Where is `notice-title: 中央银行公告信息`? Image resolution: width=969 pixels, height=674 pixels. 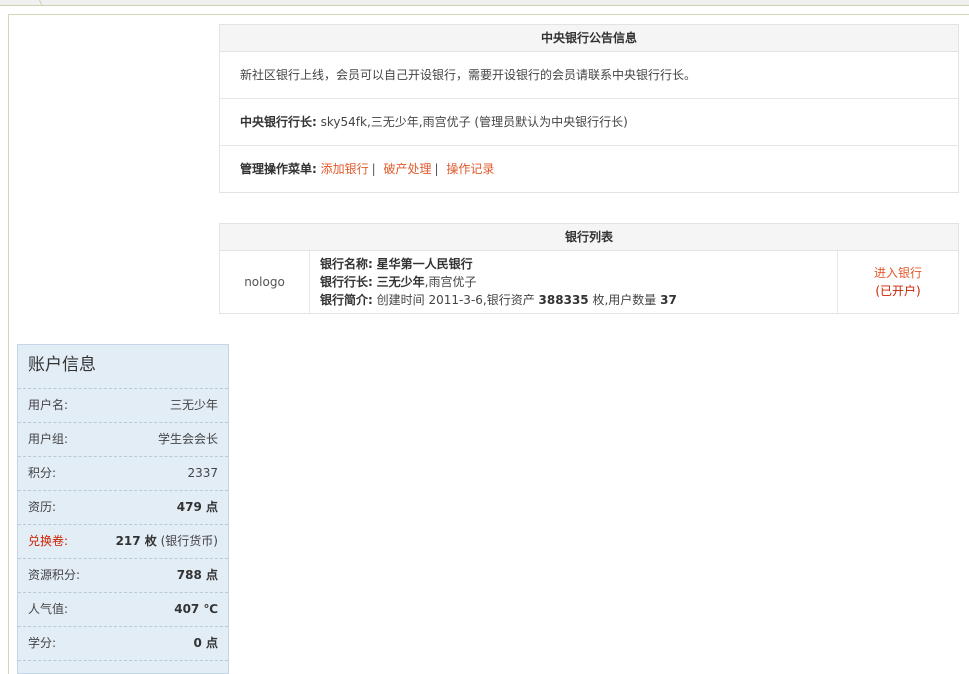
notice-title: 中央银行公告信息 is located at coordinates (589, 38).